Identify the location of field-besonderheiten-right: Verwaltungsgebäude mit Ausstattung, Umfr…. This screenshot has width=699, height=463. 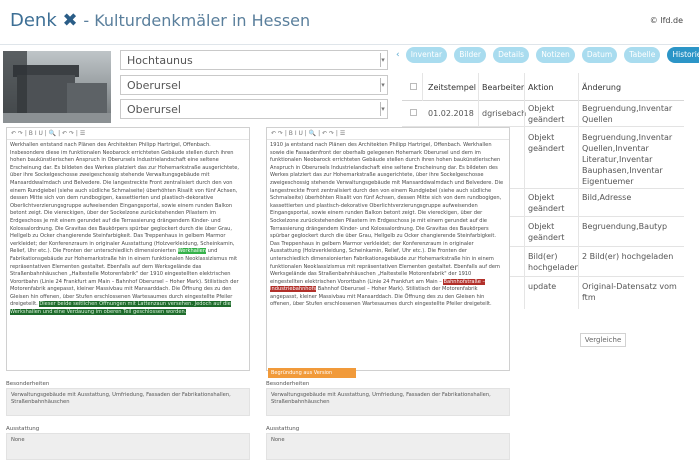
(388, 402).